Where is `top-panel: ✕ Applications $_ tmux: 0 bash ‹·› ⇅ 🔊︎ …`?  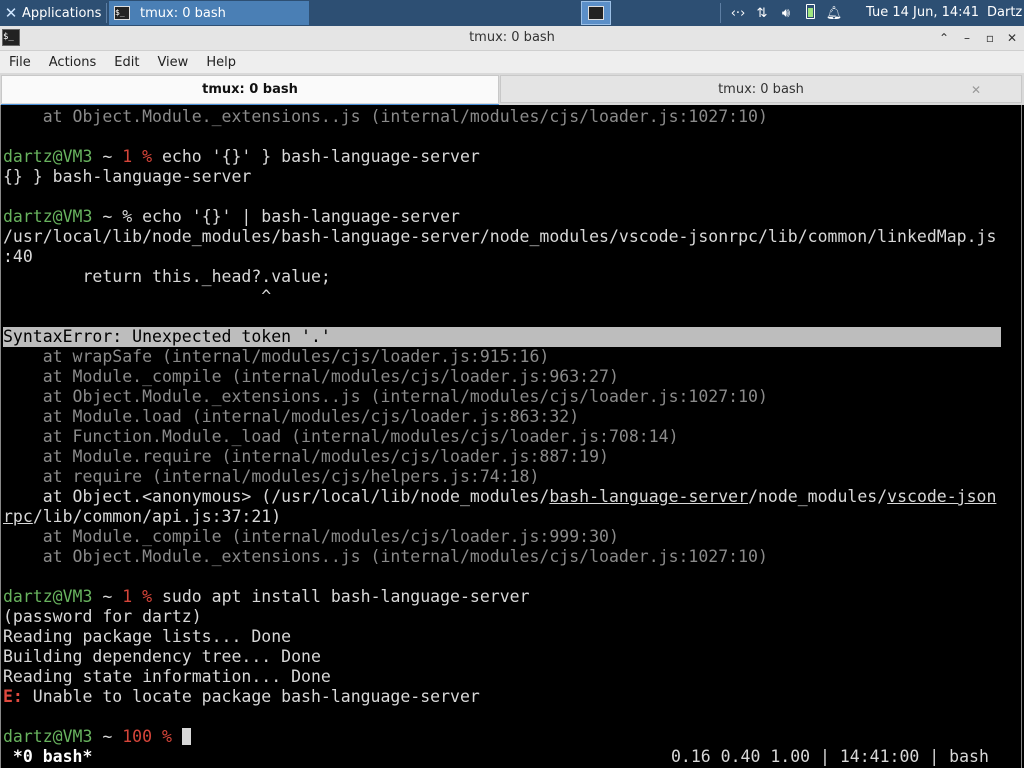 top-panel: ✕ Applications $_ tmux: 0 bash ‹·› ⇅ 🔊︎ … is located at coordinates (512, 13).